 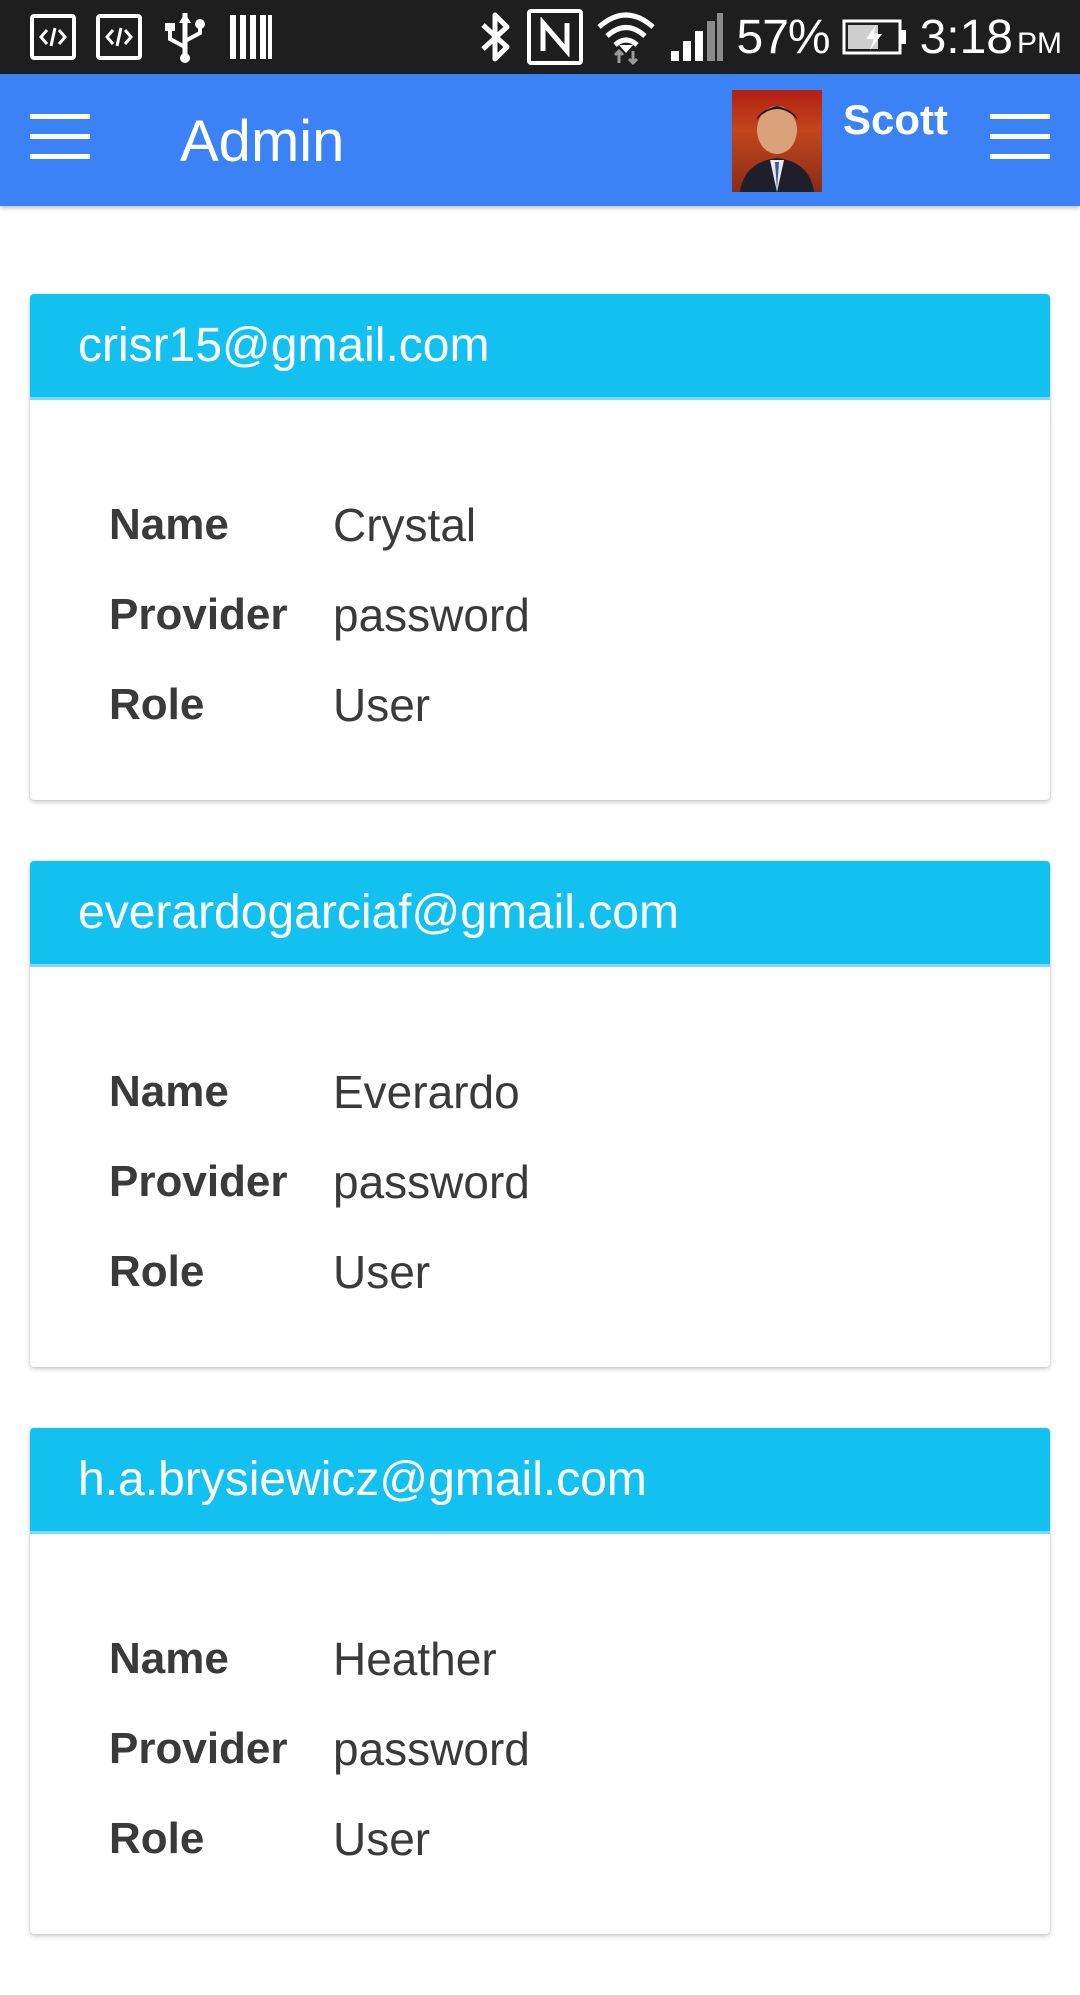 What do you see at coordinates (697, 37) in the screenshot?
I see `signal-icon` at bounding box center [697, 37].